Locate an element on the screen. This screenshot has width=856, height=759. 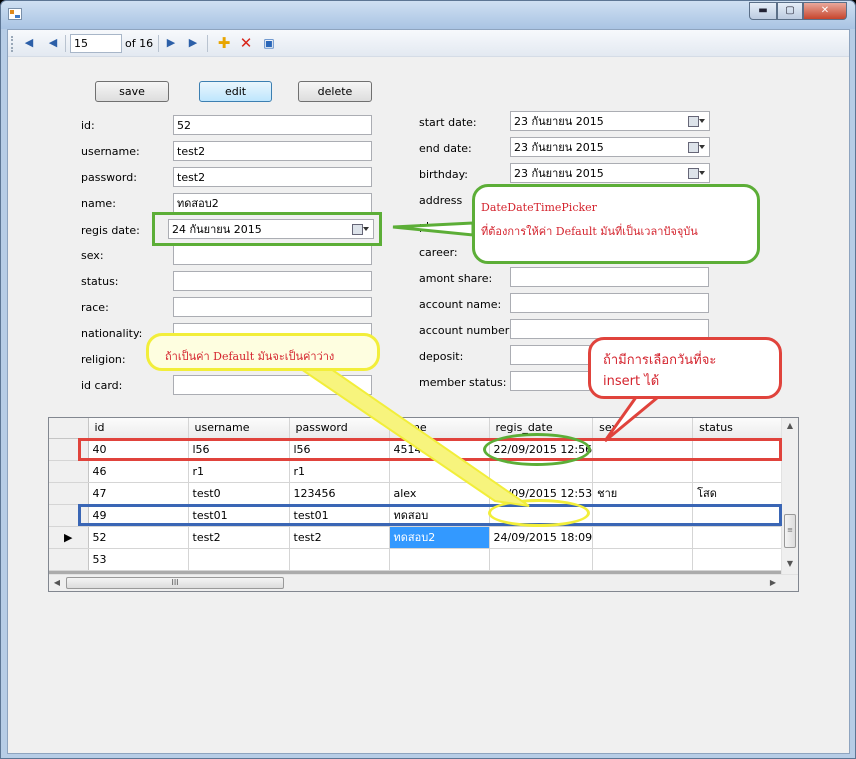
table-row: 53 is located at coordinates (421, 559).